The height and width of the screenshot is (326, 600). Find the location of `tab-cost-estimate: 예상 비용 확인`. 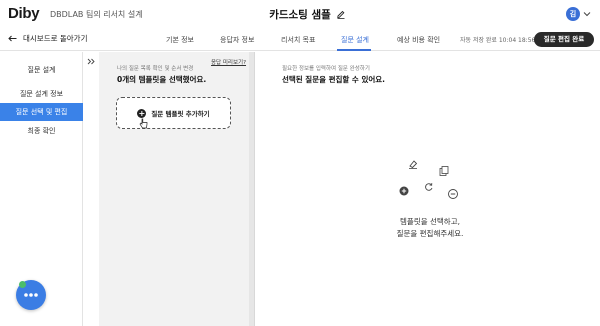

tab-cost-estimate: 예상 비용 확인 is located at coordinates (418, 40).